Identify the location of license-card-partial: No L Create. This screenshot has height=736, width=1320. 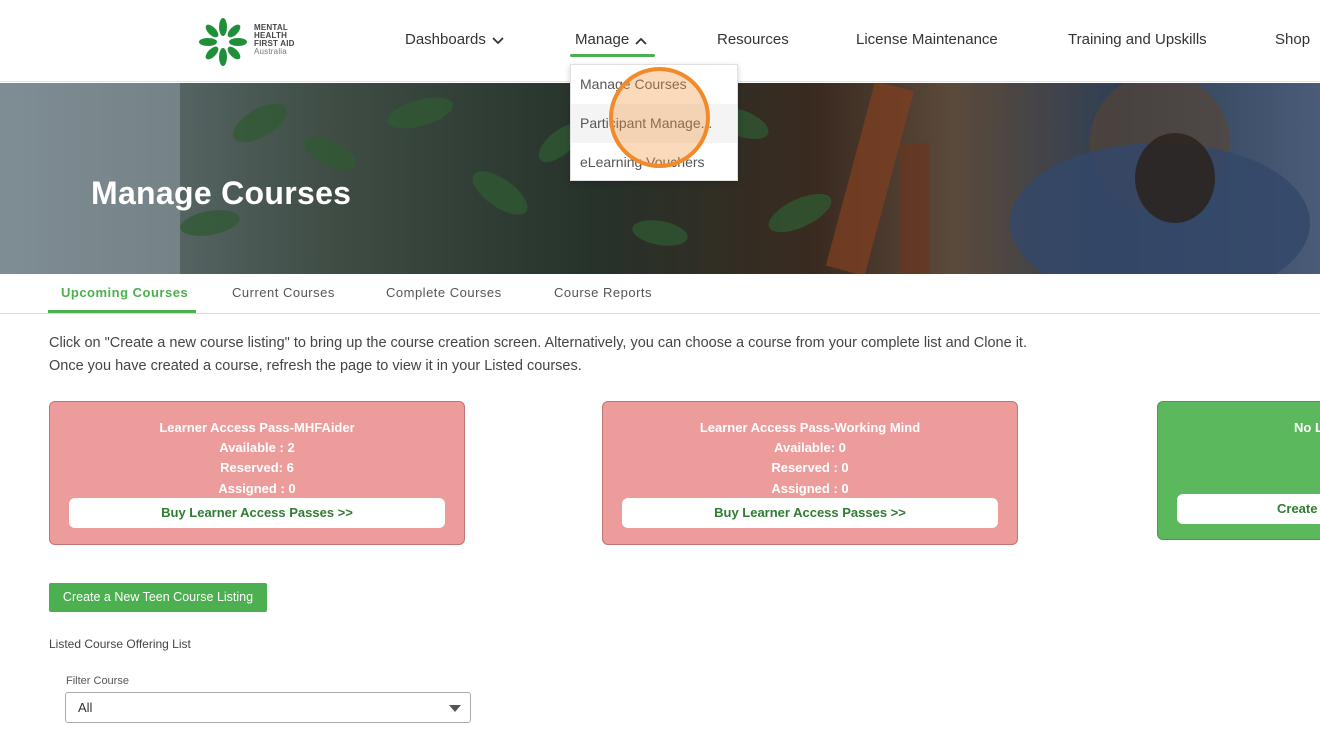
(1238, 470).